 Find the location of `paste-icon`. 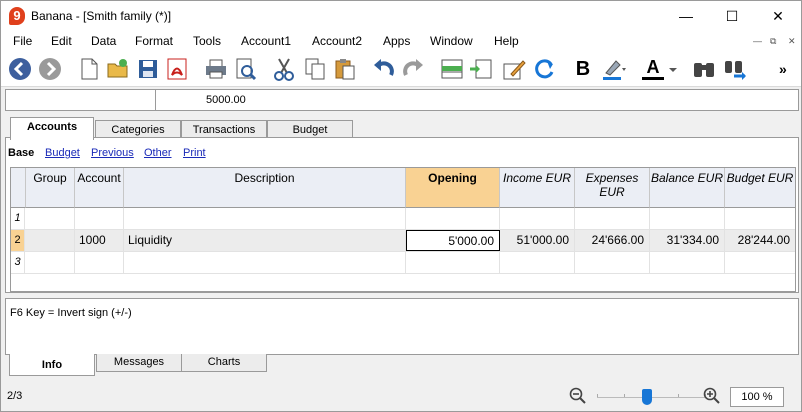

paste-icon is located at coordinates (345, 69).